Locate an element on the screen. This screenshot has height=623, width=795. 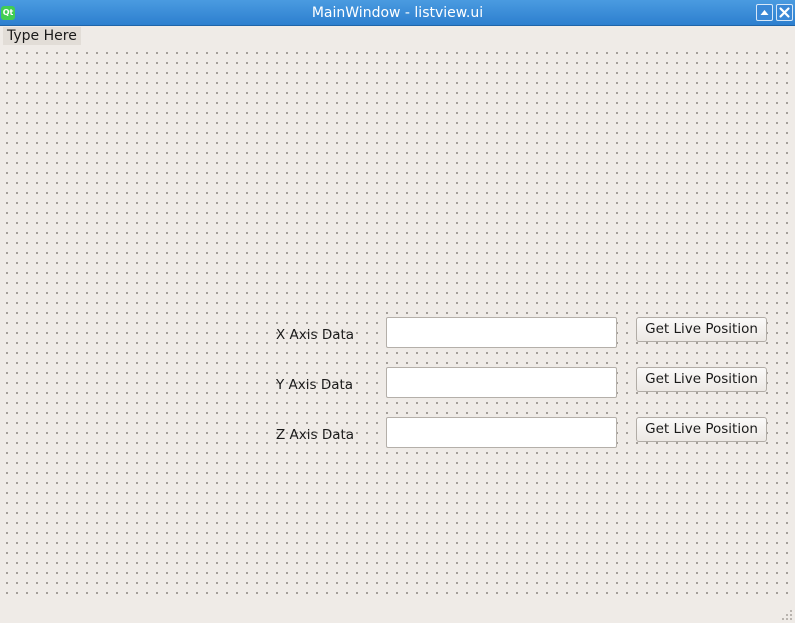
triangle-up-icon is located at coordinates (764, 12).